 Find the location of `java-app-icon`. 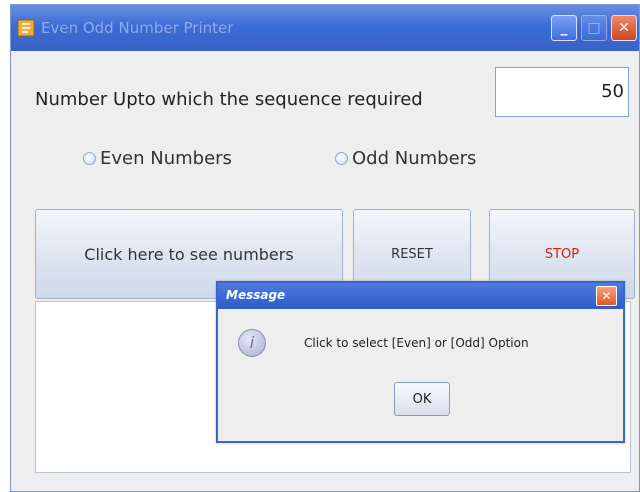

java-app-icon is located at coordinates (26, 28).